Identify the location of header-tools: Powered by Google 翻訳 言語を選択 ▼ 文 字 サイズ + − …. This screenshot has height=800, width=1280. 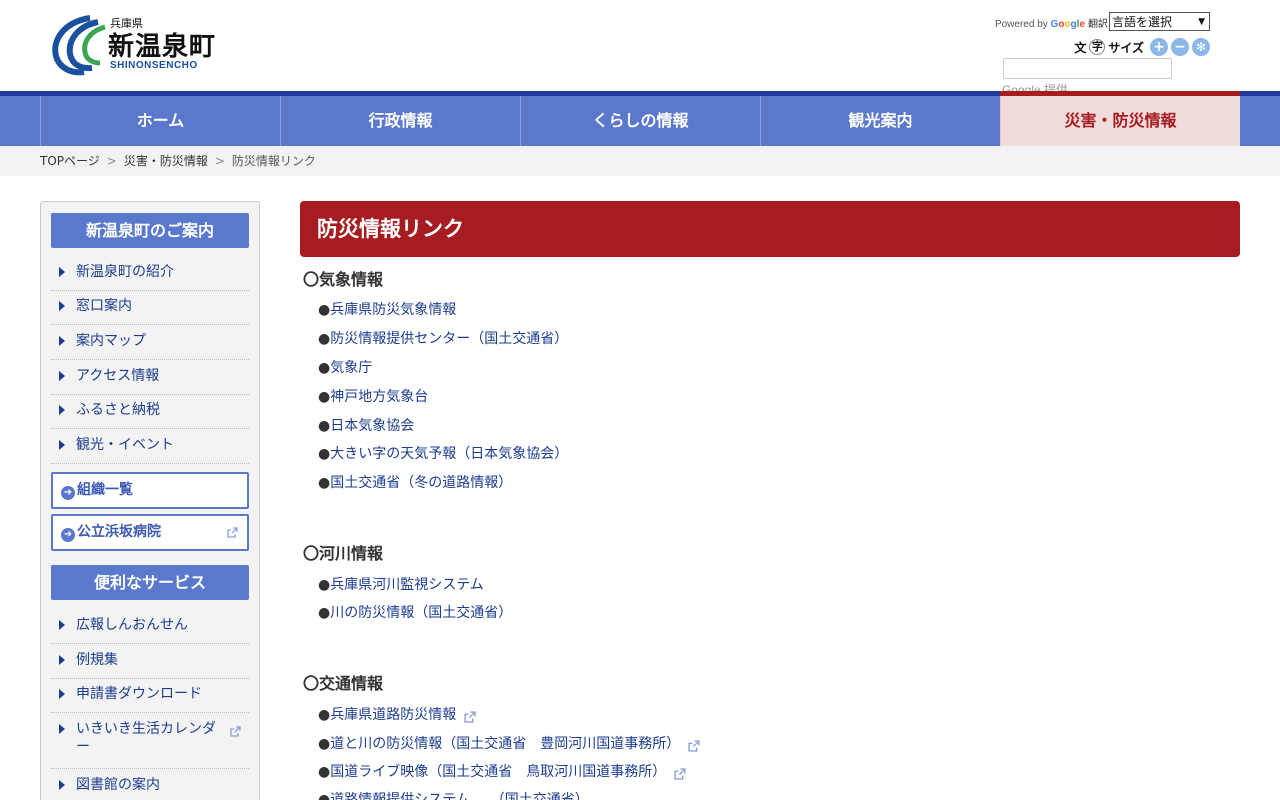
(1095, 52).